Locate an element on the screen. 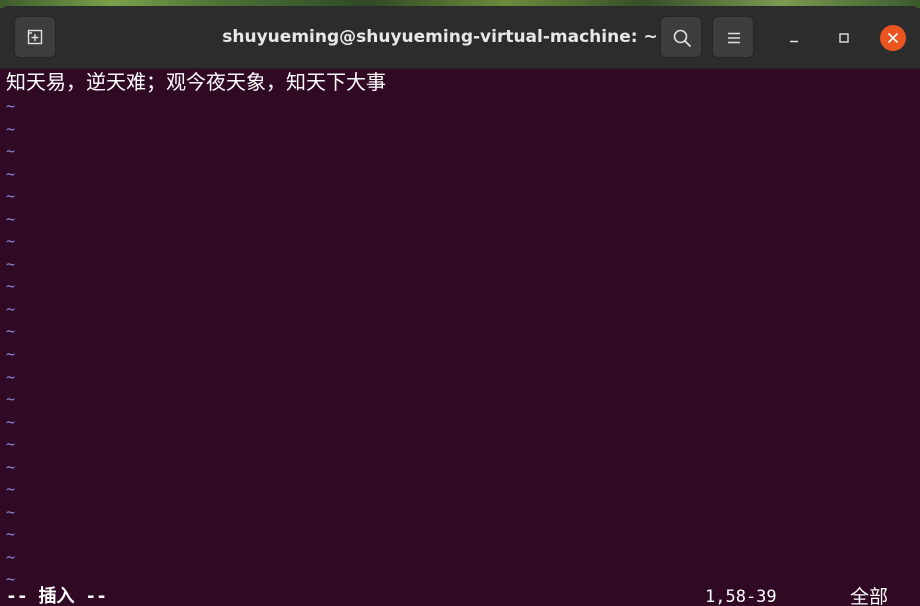 This screenshot has height=606, width=920. mode-indicator: -- 插入 -- is located at coordinates (57, 596).